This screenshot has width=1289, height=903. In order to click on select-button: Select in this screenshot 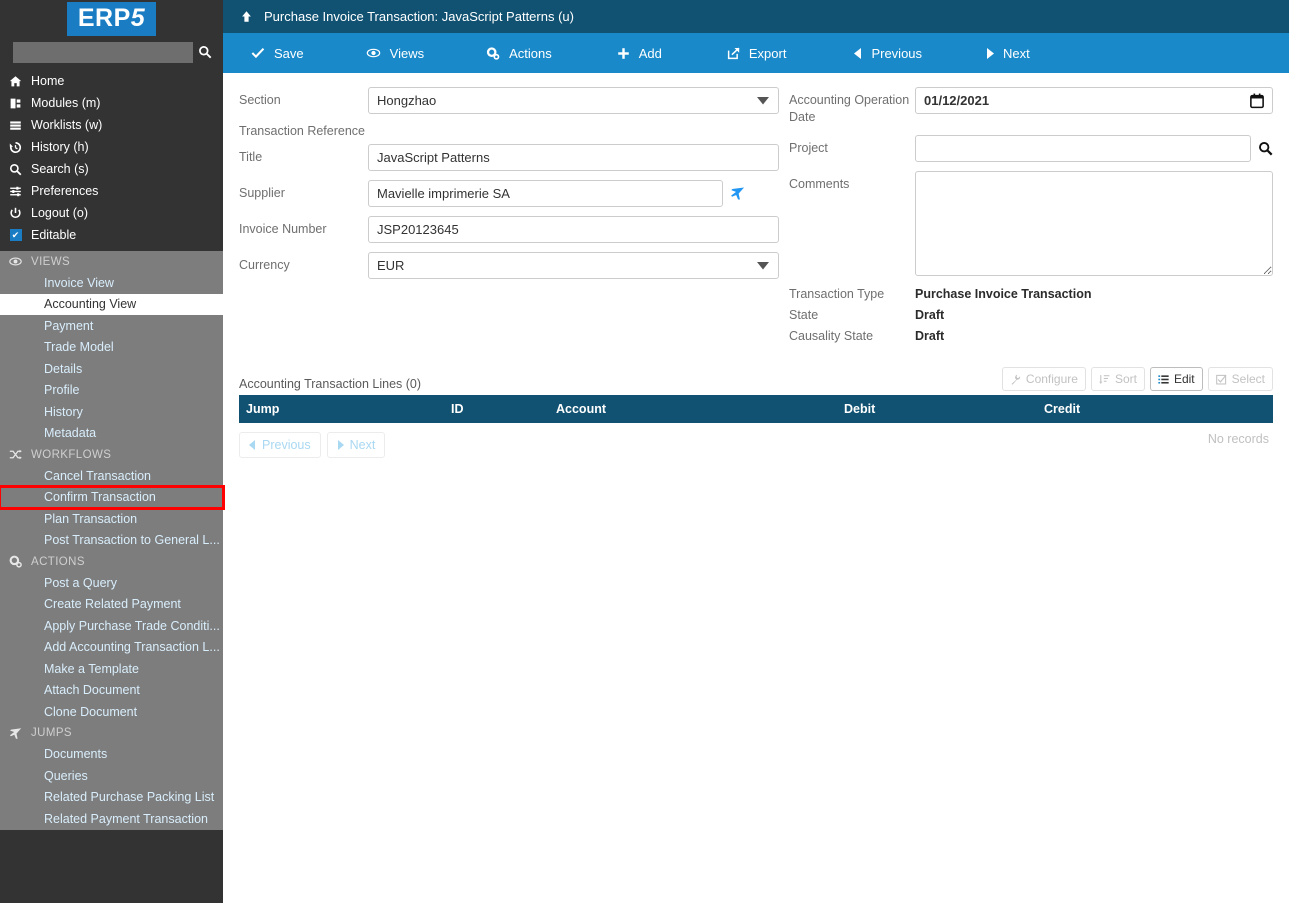, I will do `click(1240, 379)`.